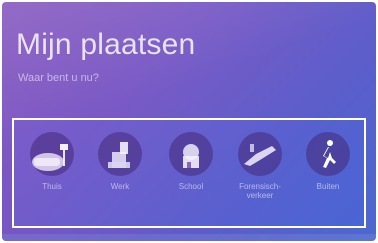 The height and width of the screenshot is (243, 378). What do you see at coordinates (328, 154) in the screenshot?
I see `walking-icon` at bounding box center [328, 154].